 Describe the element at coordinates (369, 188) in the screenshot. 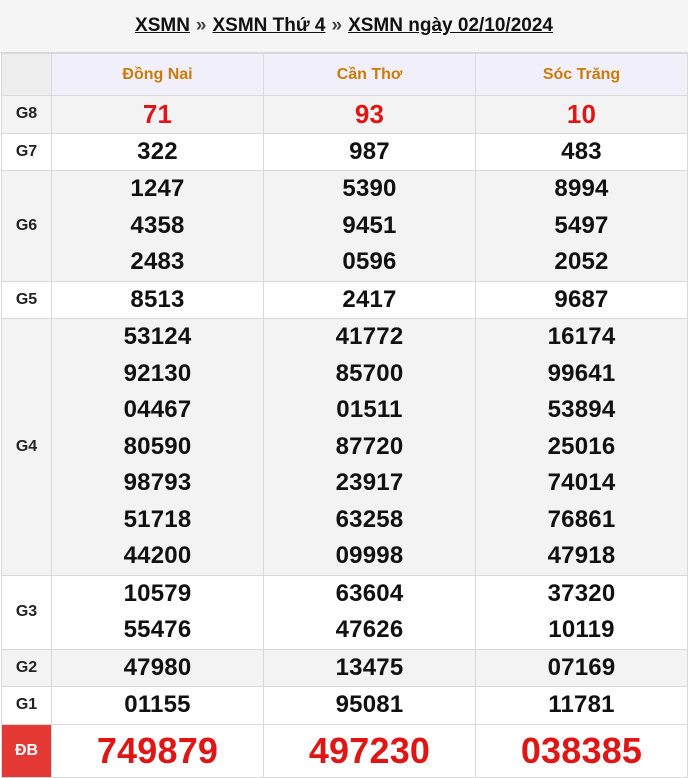

I see `prize-number: 5390` at that location.